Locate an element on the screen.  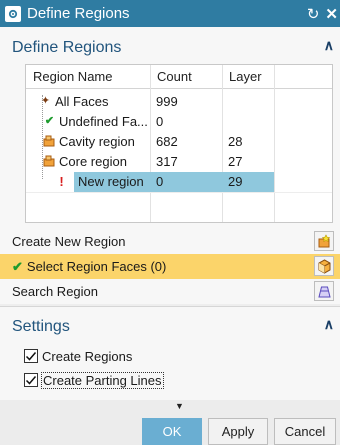
create-parting-lines-label: Create Parting Lines is located at coordinates (102, 380).